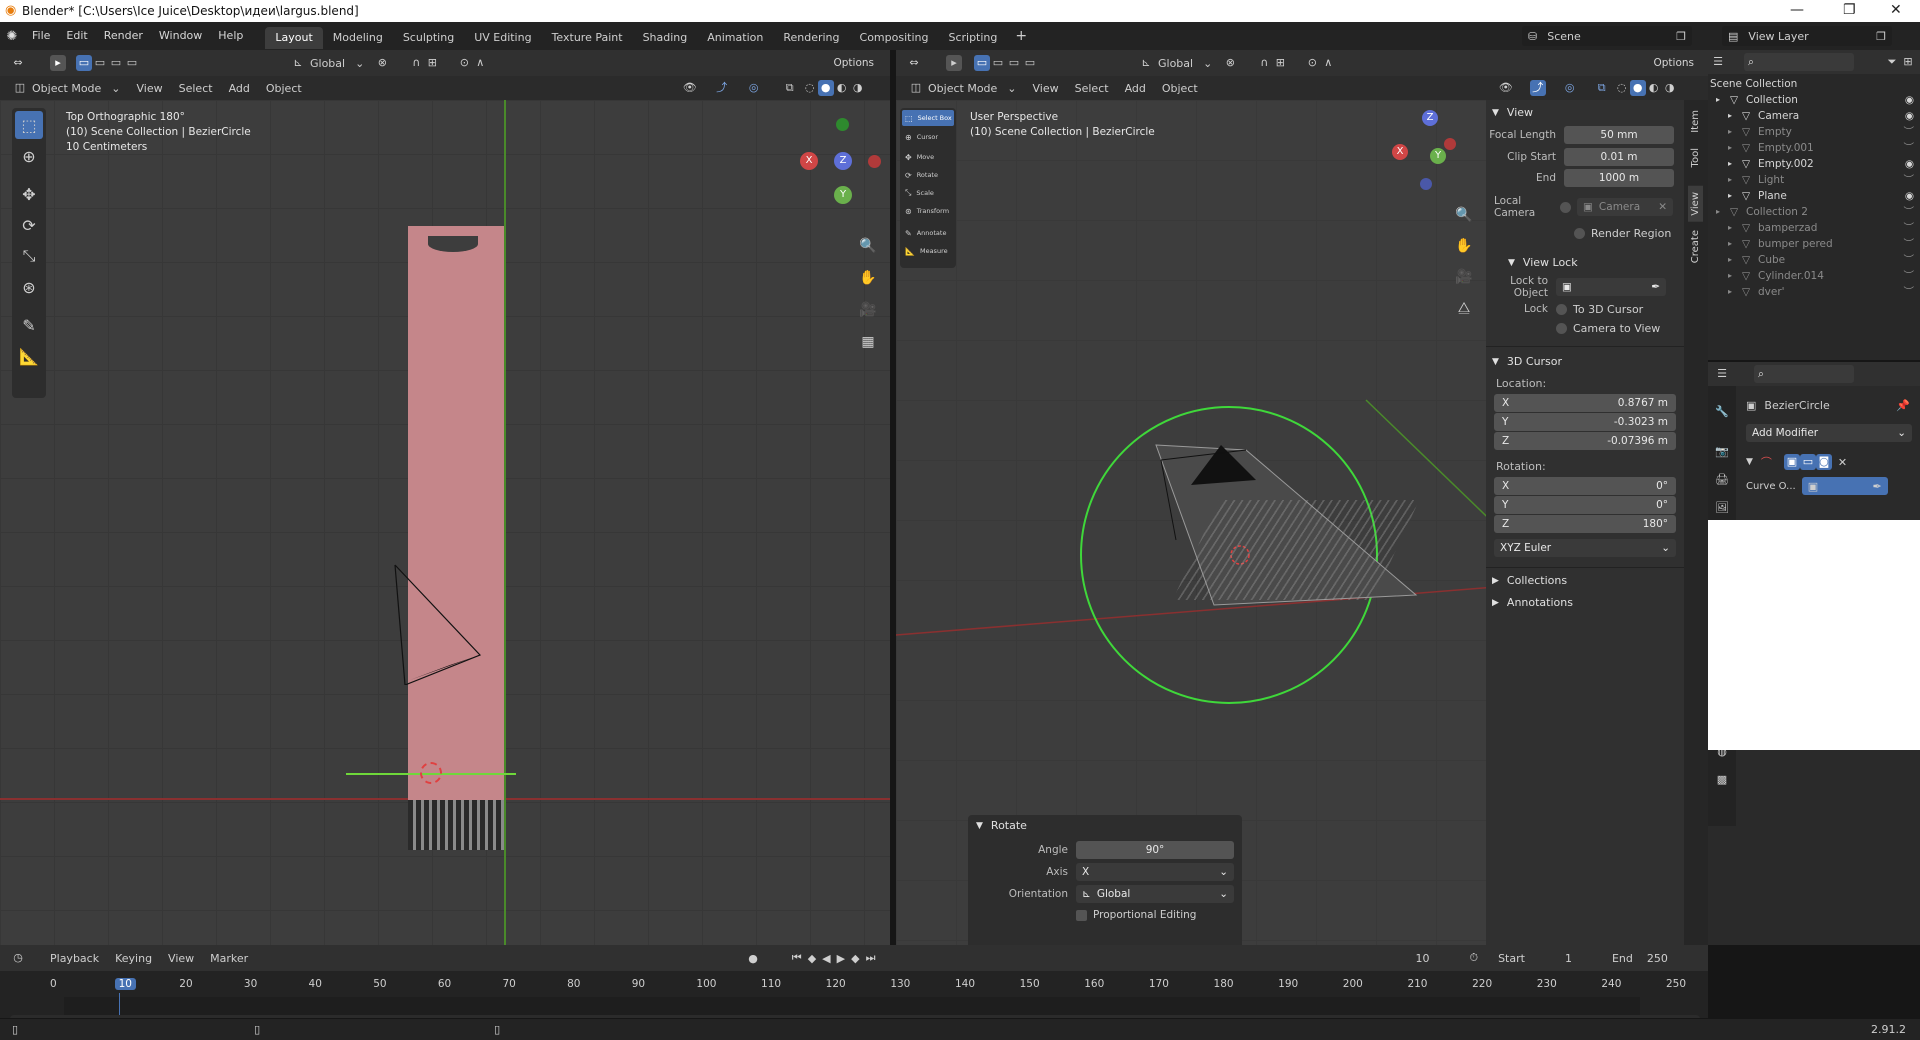 This screenshot has width=1920, height=1040. I want to click on view-lock-header: ▼ View Lock, so click(1585, 263).